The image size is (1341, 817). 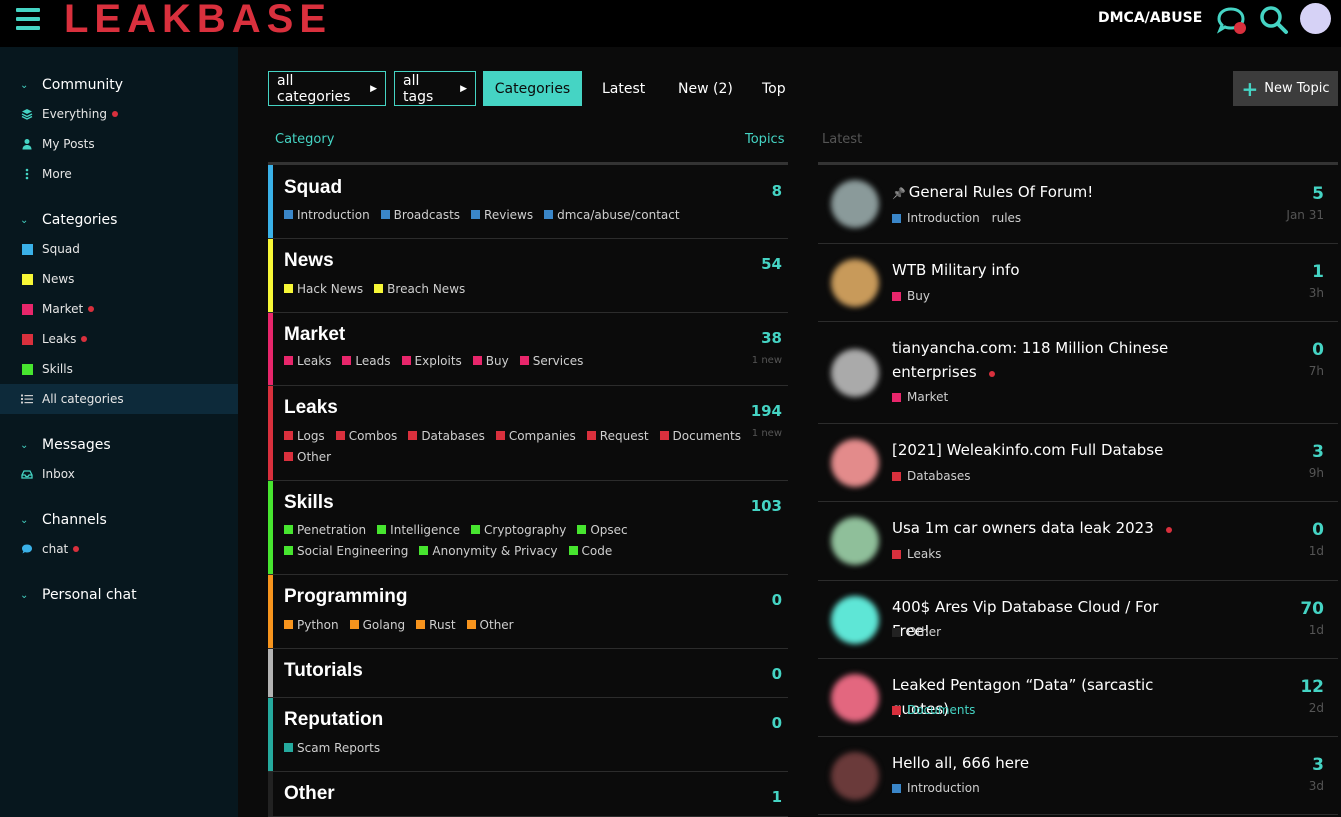 What do you see at coordinates (1318, 765) in the screenshot?
I see `topic-reply-count: 3` at bounding box center [1318, 765].